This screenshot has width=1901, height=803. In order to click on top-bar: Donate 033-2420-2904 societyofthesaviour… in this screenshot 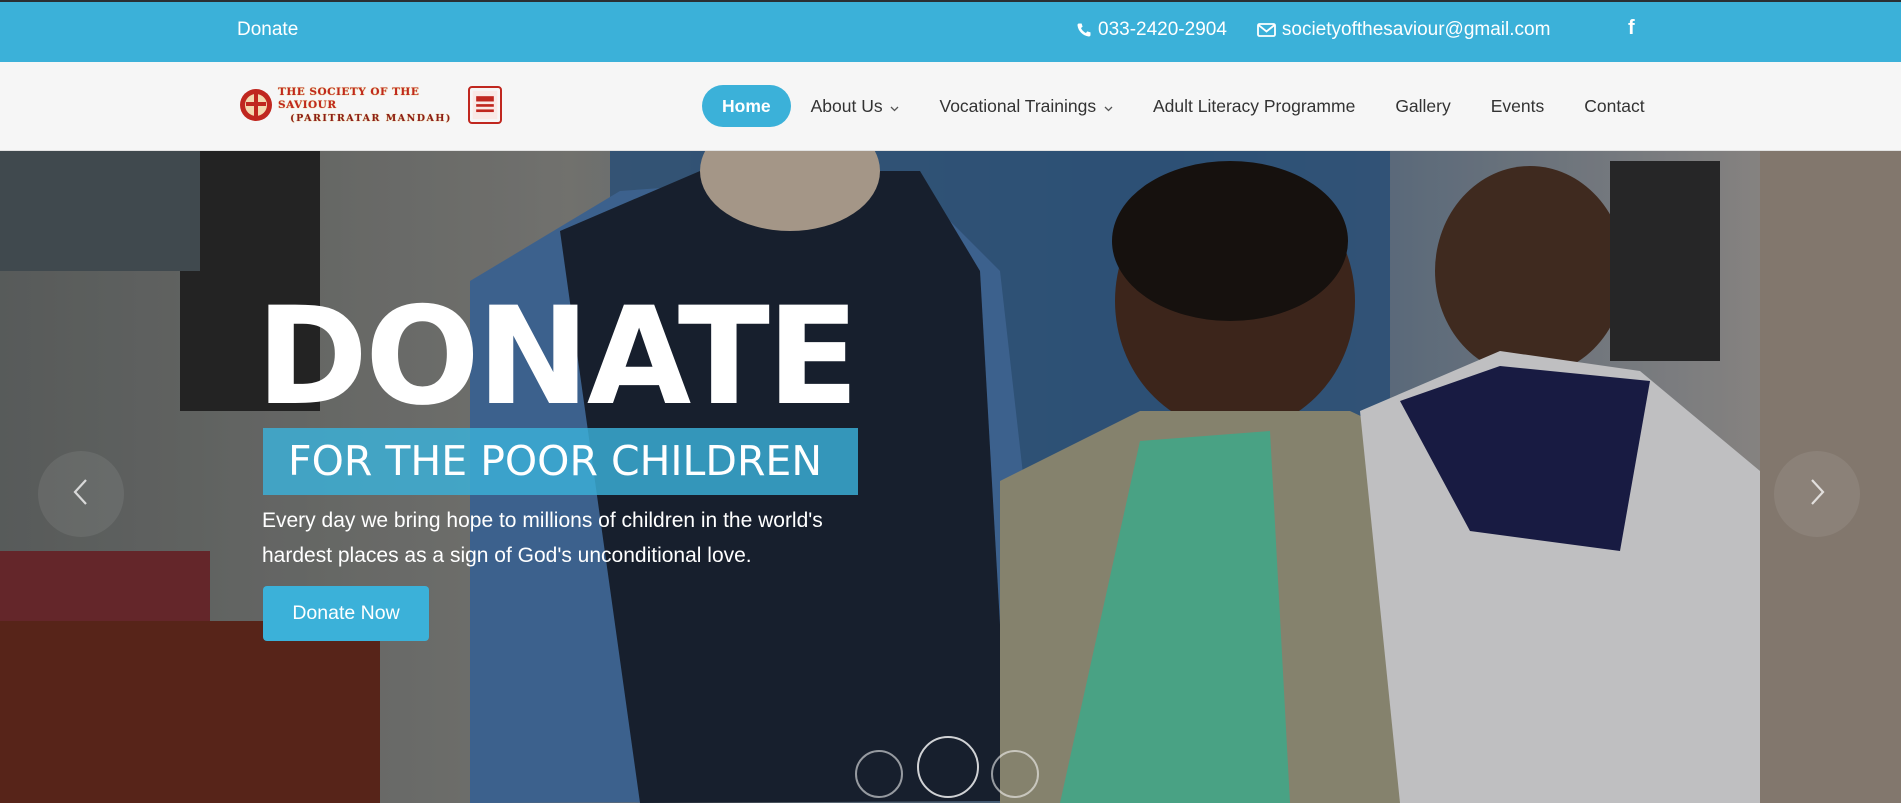, I will do `click(950, 31)`.